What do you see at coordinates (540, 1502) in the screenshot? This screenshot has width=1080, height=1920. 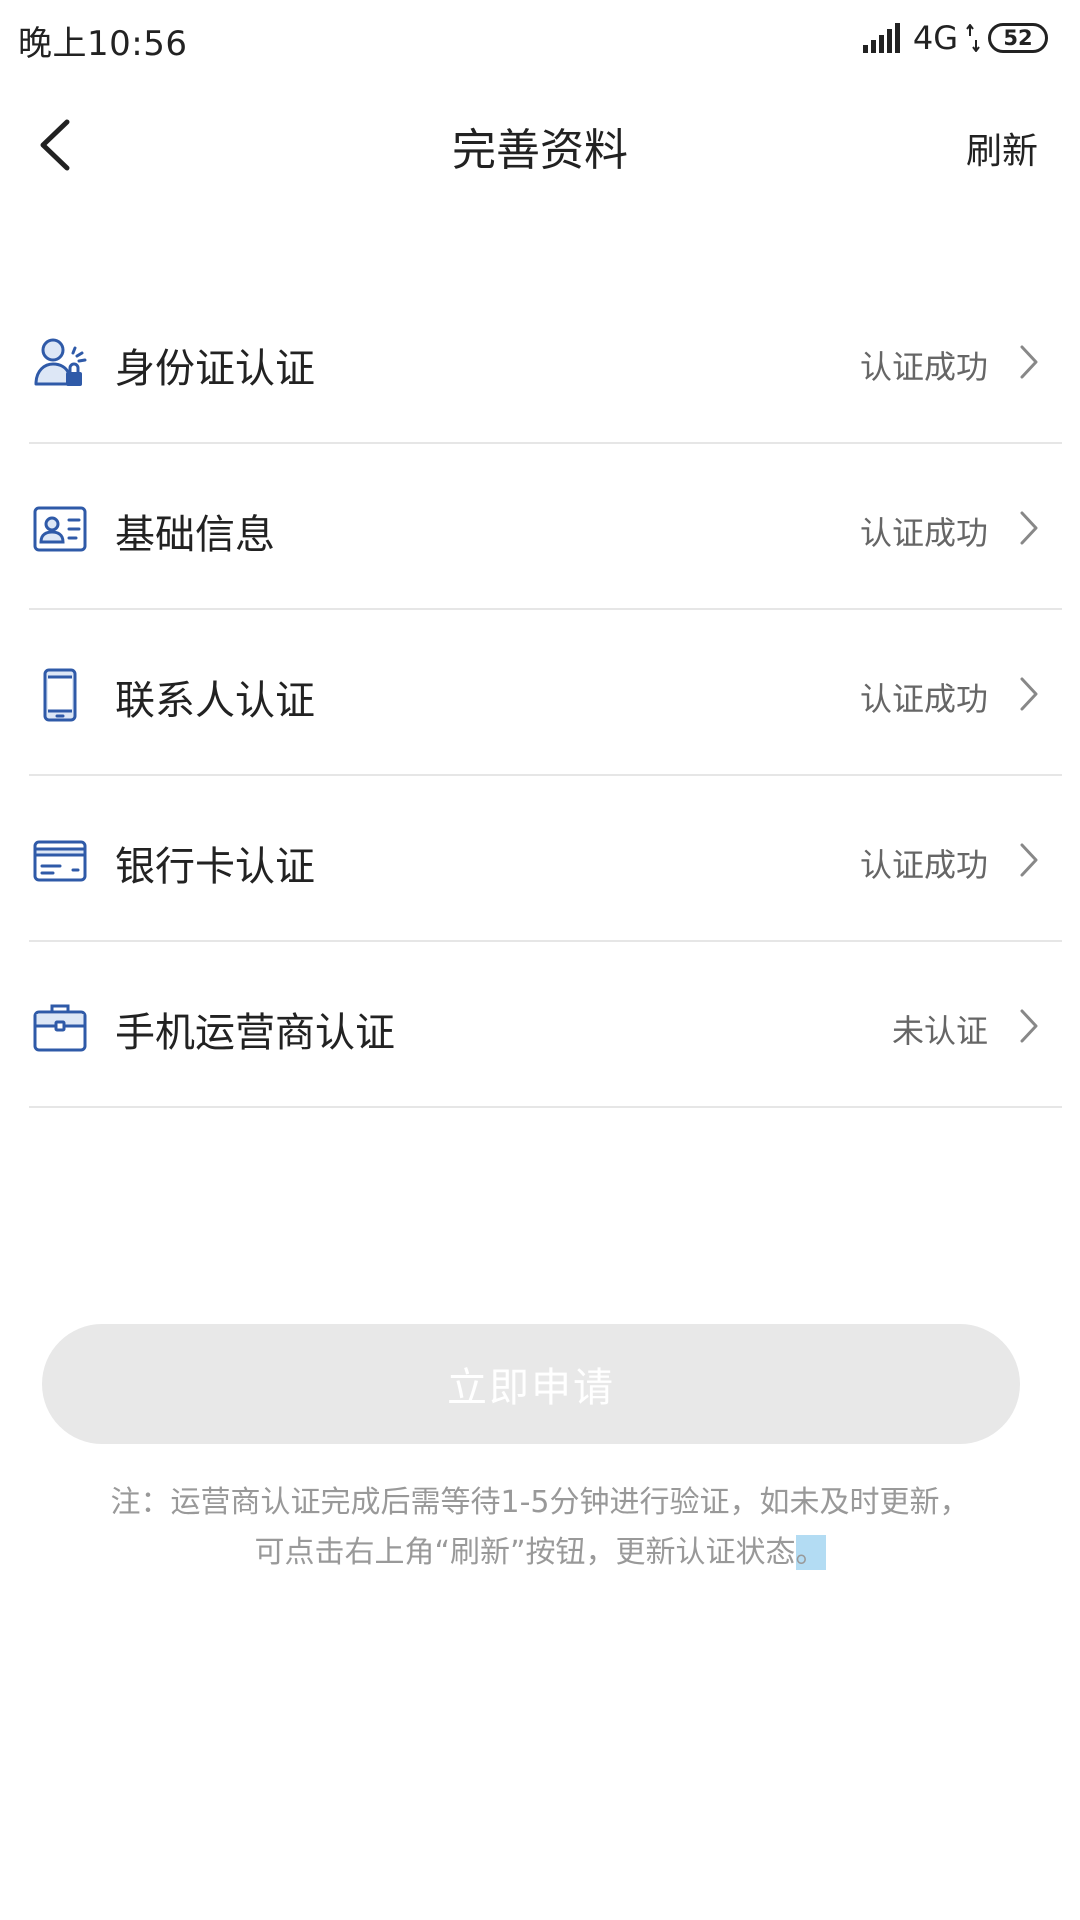 I see `note-line-1: 注：运营商认证完成后需等待1-5分钟进行验证，如未及时更新，` at bounding box center [540, 1502].